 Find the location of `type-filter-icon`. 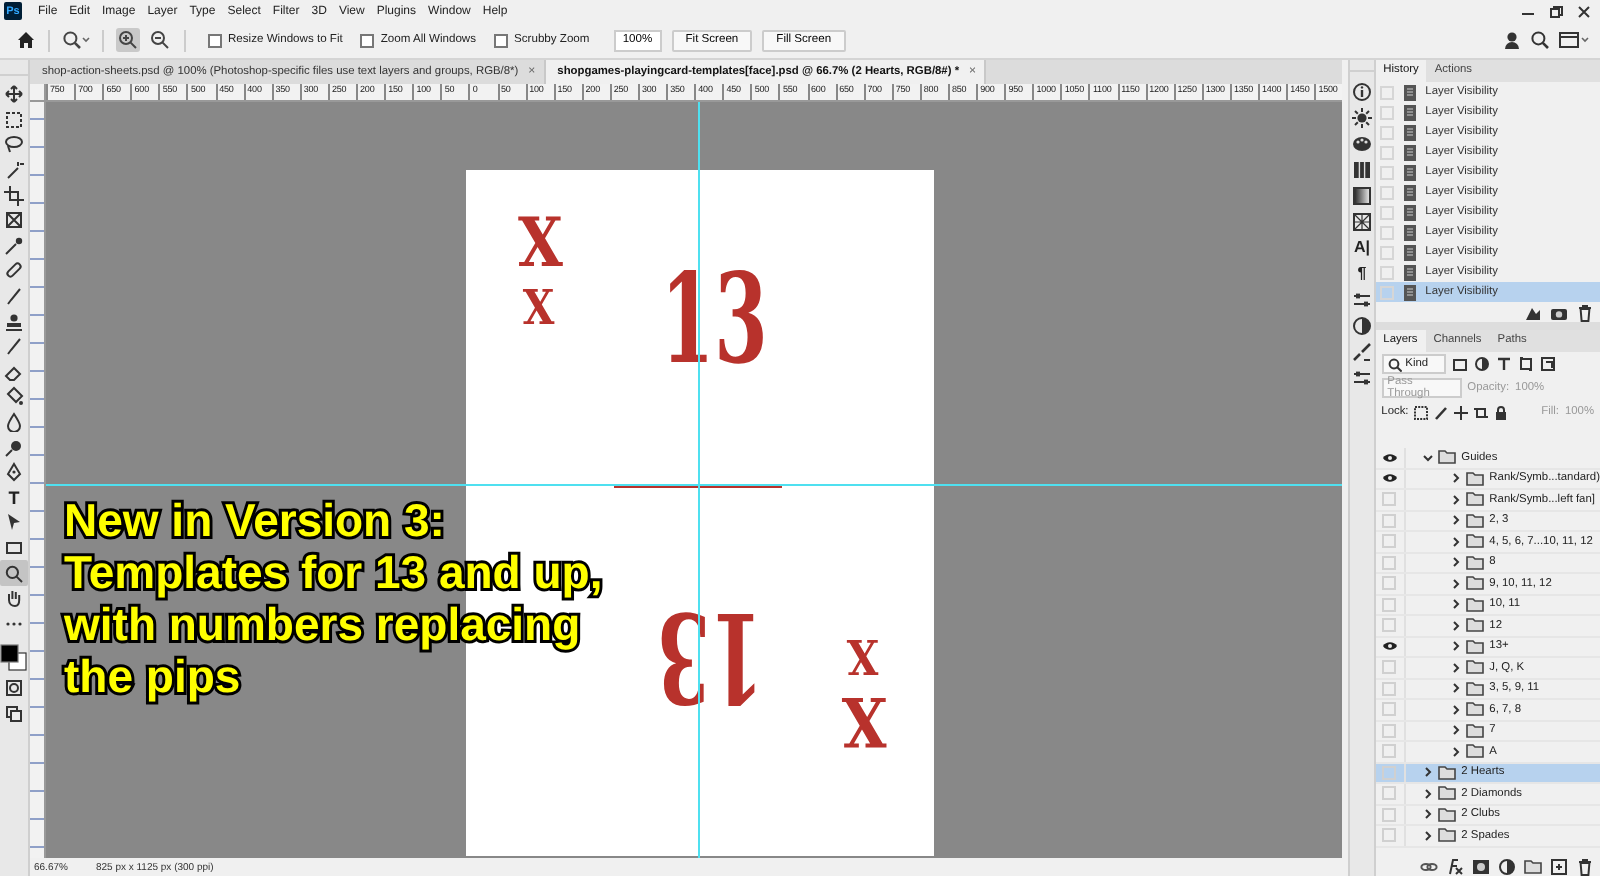

type-filter-icon is located at coordinates (1503, 364).